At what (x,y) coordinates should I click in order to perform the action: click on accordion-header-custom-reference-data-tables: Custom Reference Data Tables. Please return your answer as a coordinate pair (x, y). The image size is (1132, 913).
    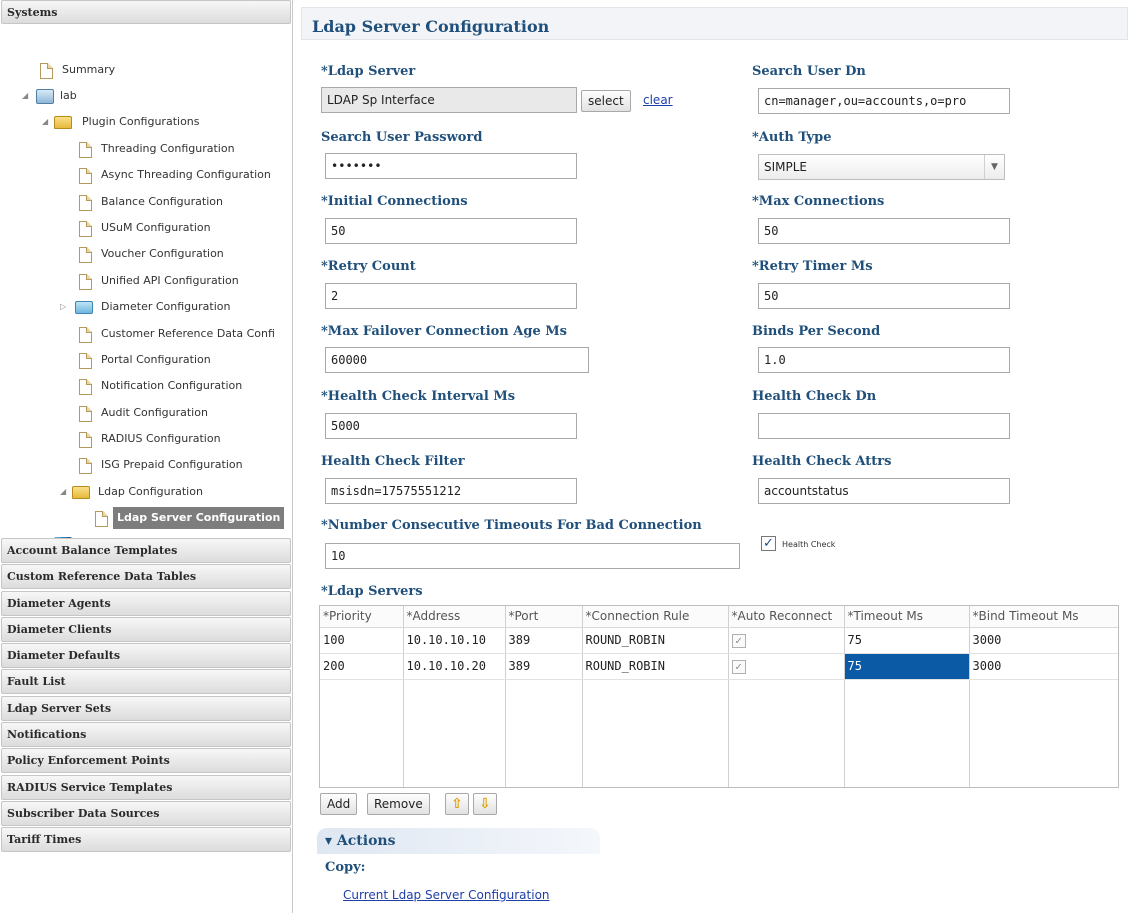
    Looking at the image, I should click on (146, 577).